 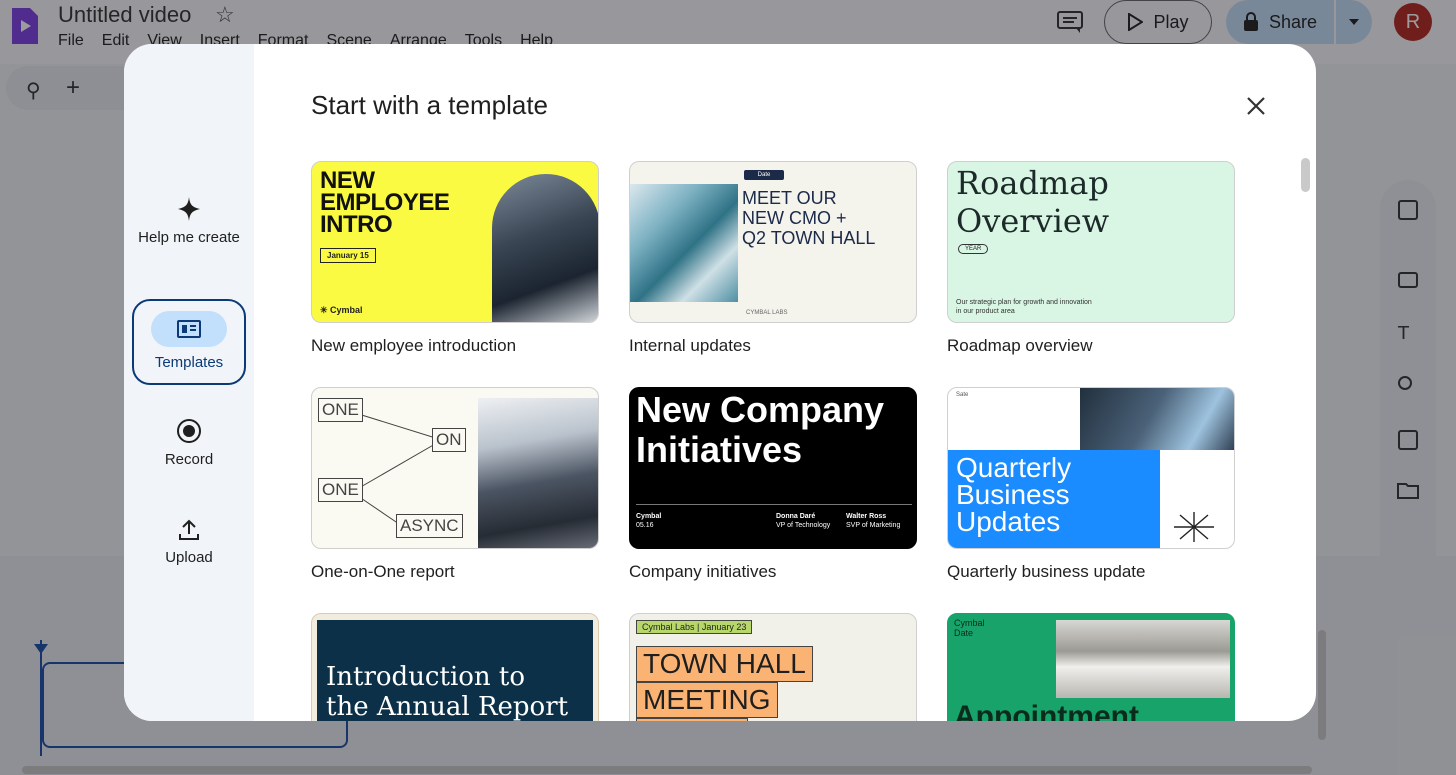 I want to click on template-card-new-employee: NEW EMPLOYEE INTRO January 15 ✳ Cymbal, so click(x=455, y=242).